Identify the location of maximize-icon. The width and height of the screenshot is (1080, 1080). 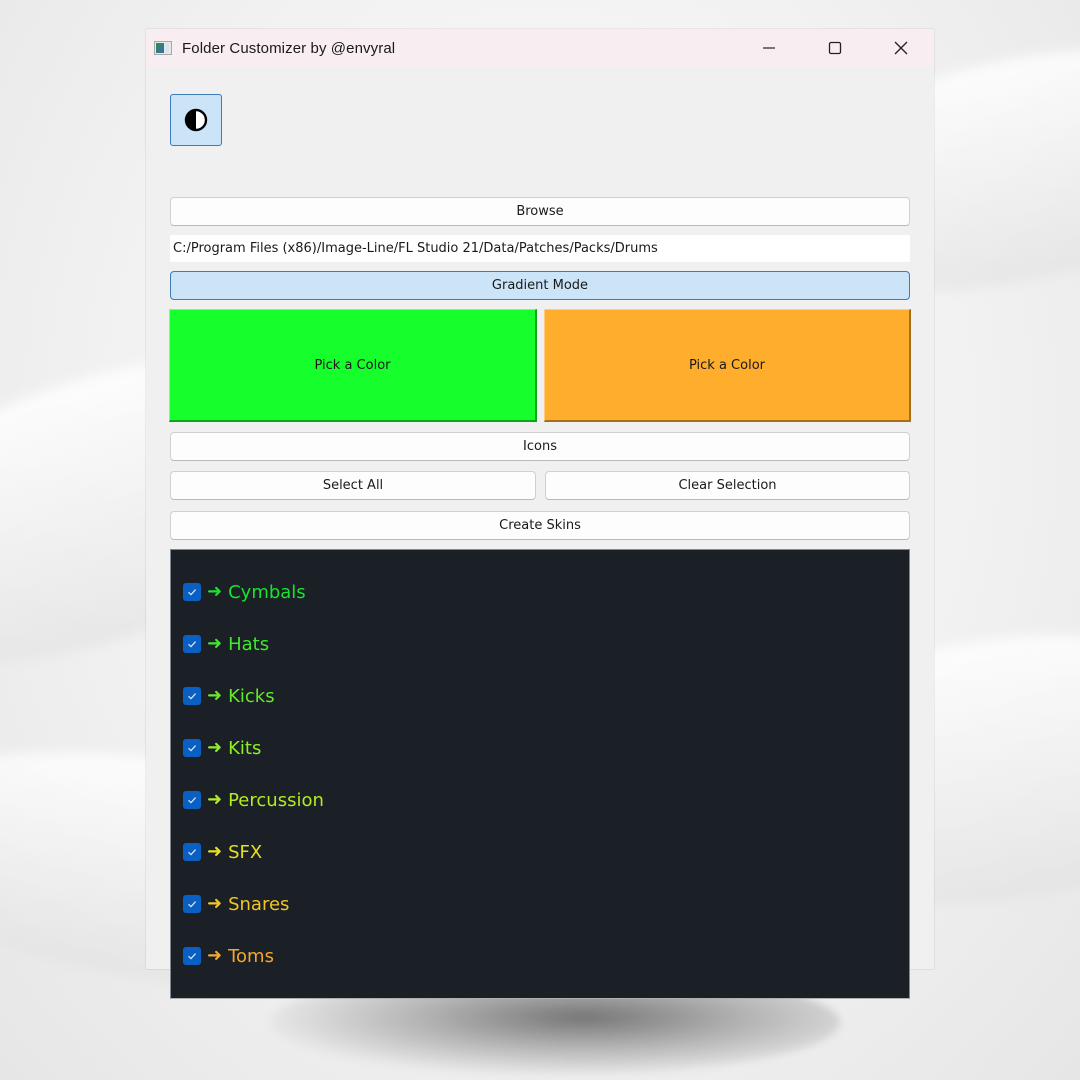
(835, 48).